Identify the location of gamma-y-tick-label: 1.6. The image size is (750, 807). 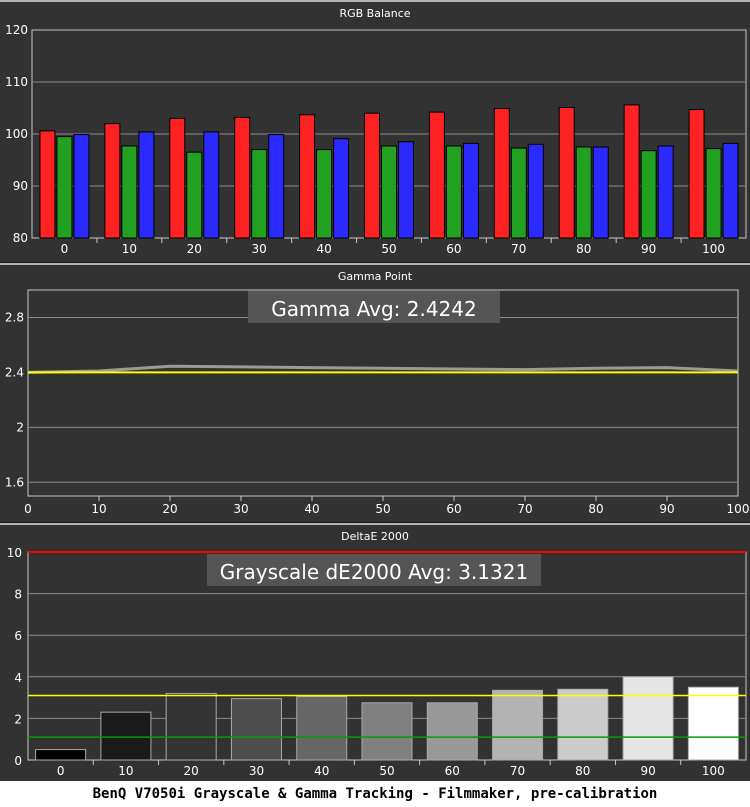
(14, 482).